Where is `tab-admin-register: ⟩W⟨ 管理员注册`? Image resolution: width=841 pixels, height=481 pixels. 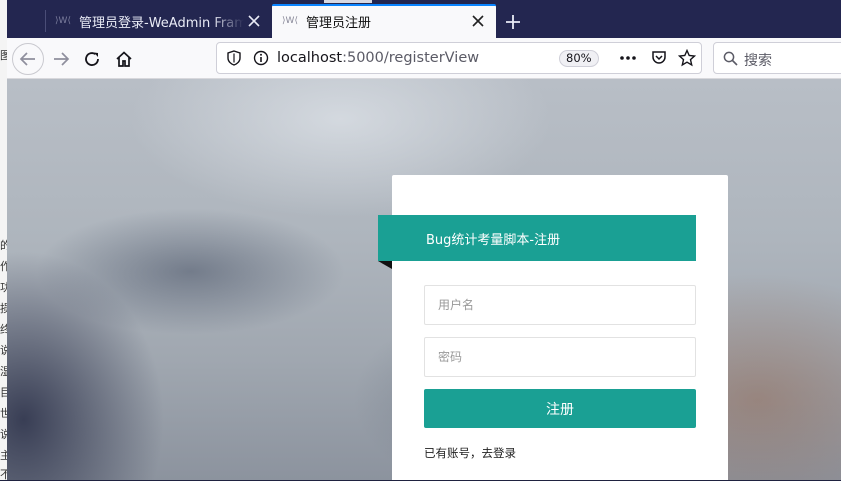
tab-admin-register: ⟩W⟨ 管理员注册 is located at coordinates (384, 21).